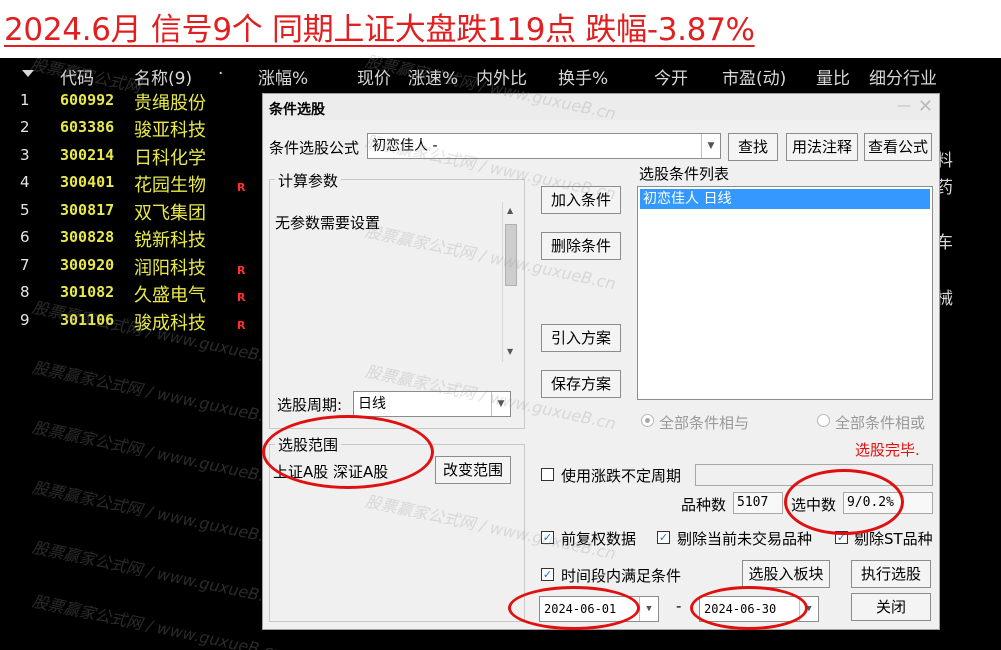 The width and height of the screenshot is (1001, 650). What do you see at coordinates (544, 146) in the screenshot?
I see `formula-select: 初恋佳人 - ▼` at bounding box center [544, 146].